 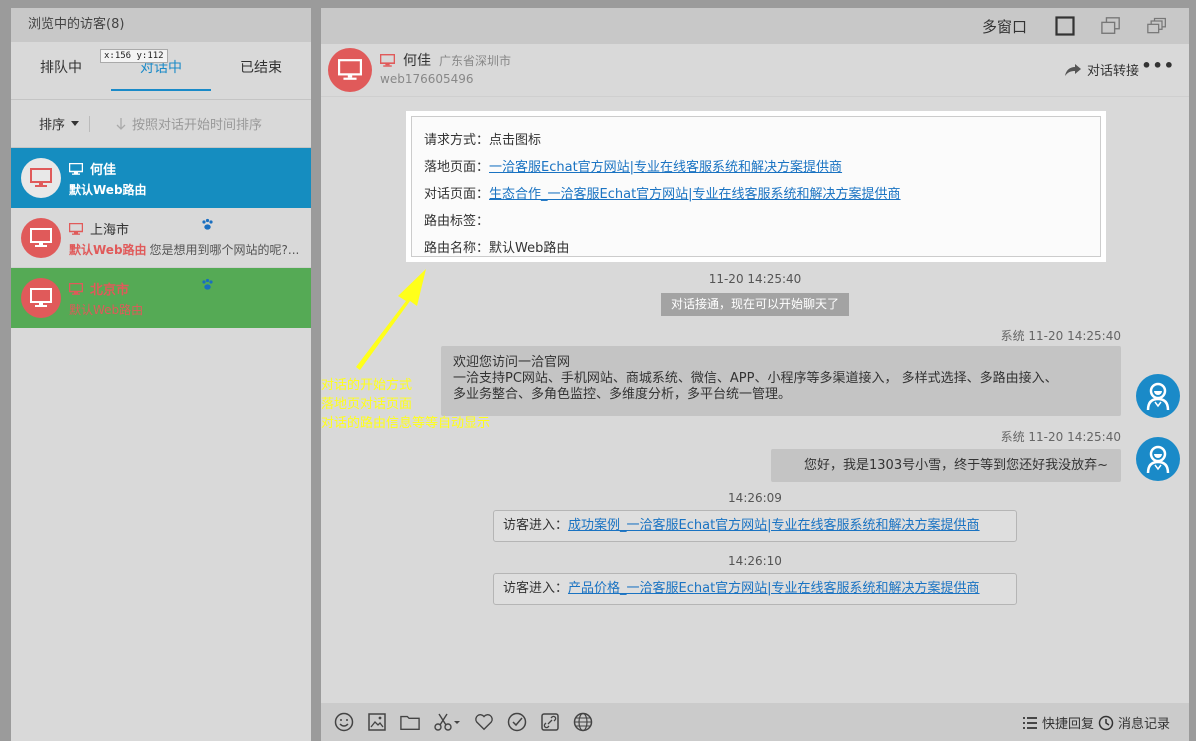 What do you see at coordinates (161, 178) in the screenshot?
I see `visitor-item: 何佳 默认Web路由` at bounding box center [161, 178].